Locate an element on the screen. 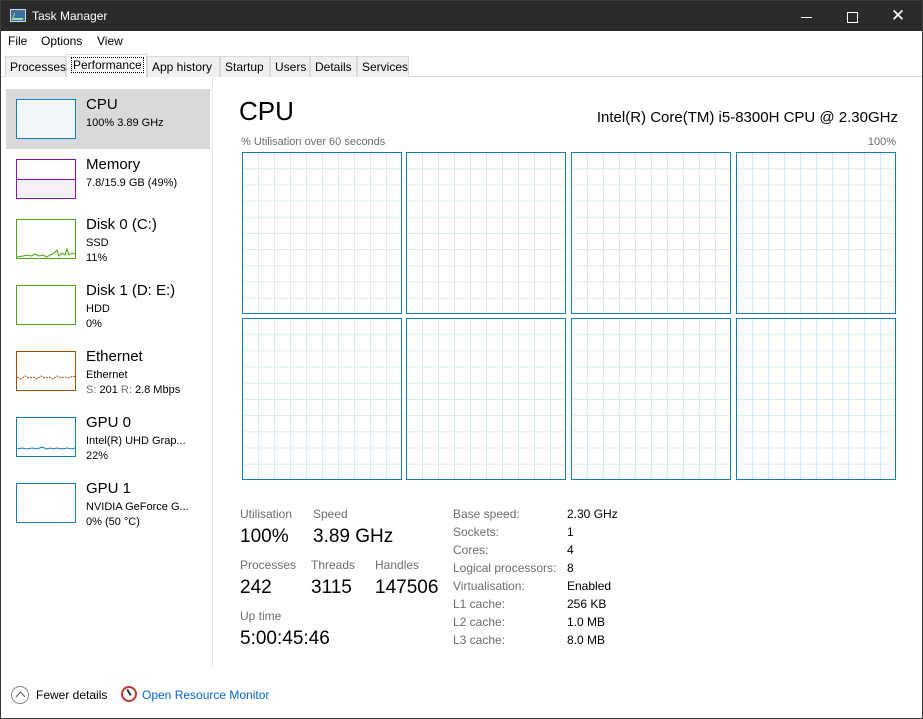 This screenshot has width=923, height=719. uptime-value: 5:00:45:46 is located at coordinates (285, 638).